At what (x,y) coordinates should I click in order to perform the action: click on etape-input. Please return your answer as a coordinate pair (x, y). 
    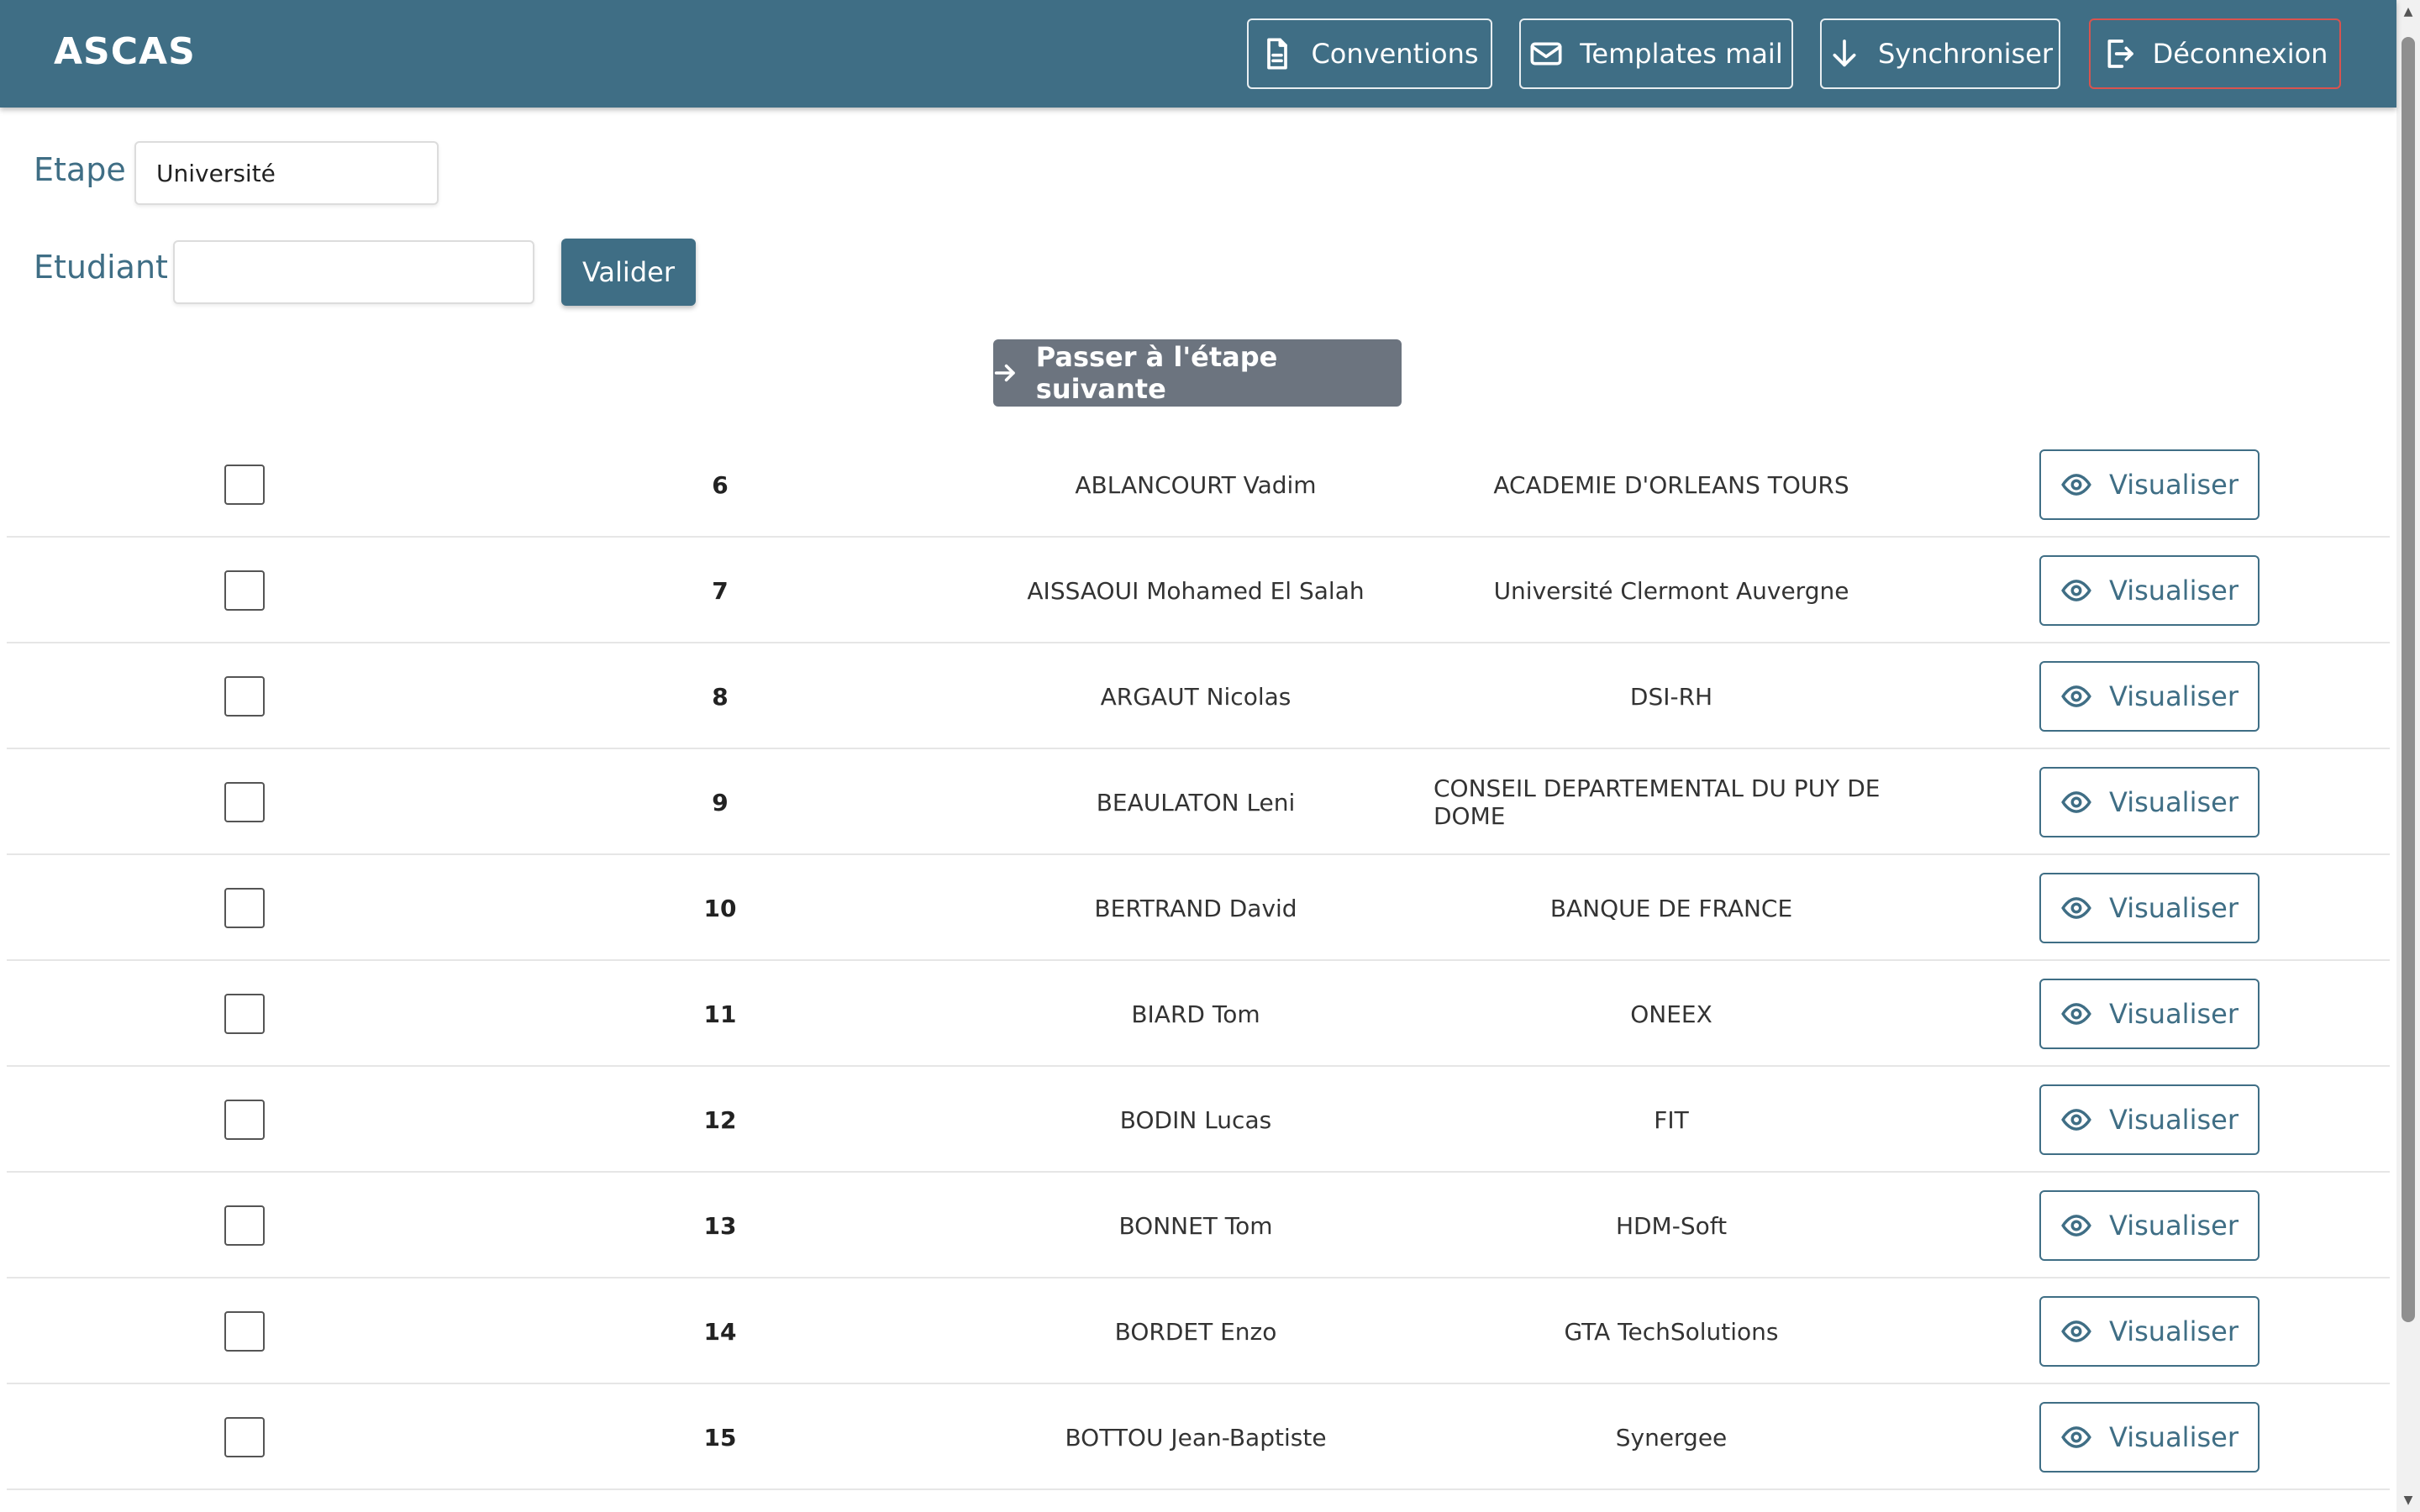
    Looking at the image, I should click on (286, 173).